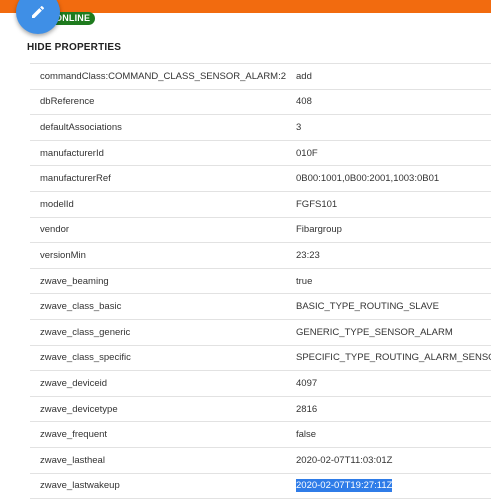  I want to click on property-row: zwave_lastwakeup 2020-02-07T19:27:11Z, so click(260, 486).